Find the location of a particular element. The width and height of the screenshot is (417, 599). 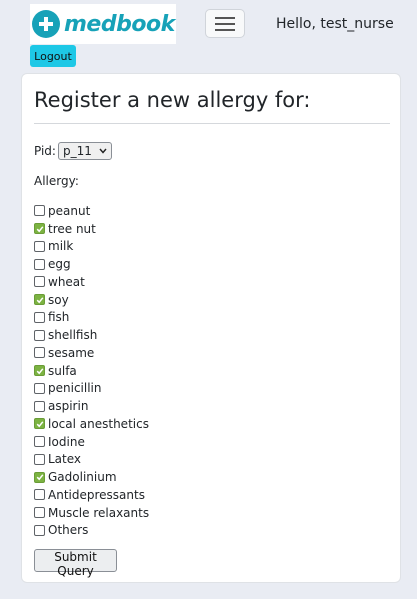

allergy-option-label: local anesthetics is located at coordinates (98, 423).